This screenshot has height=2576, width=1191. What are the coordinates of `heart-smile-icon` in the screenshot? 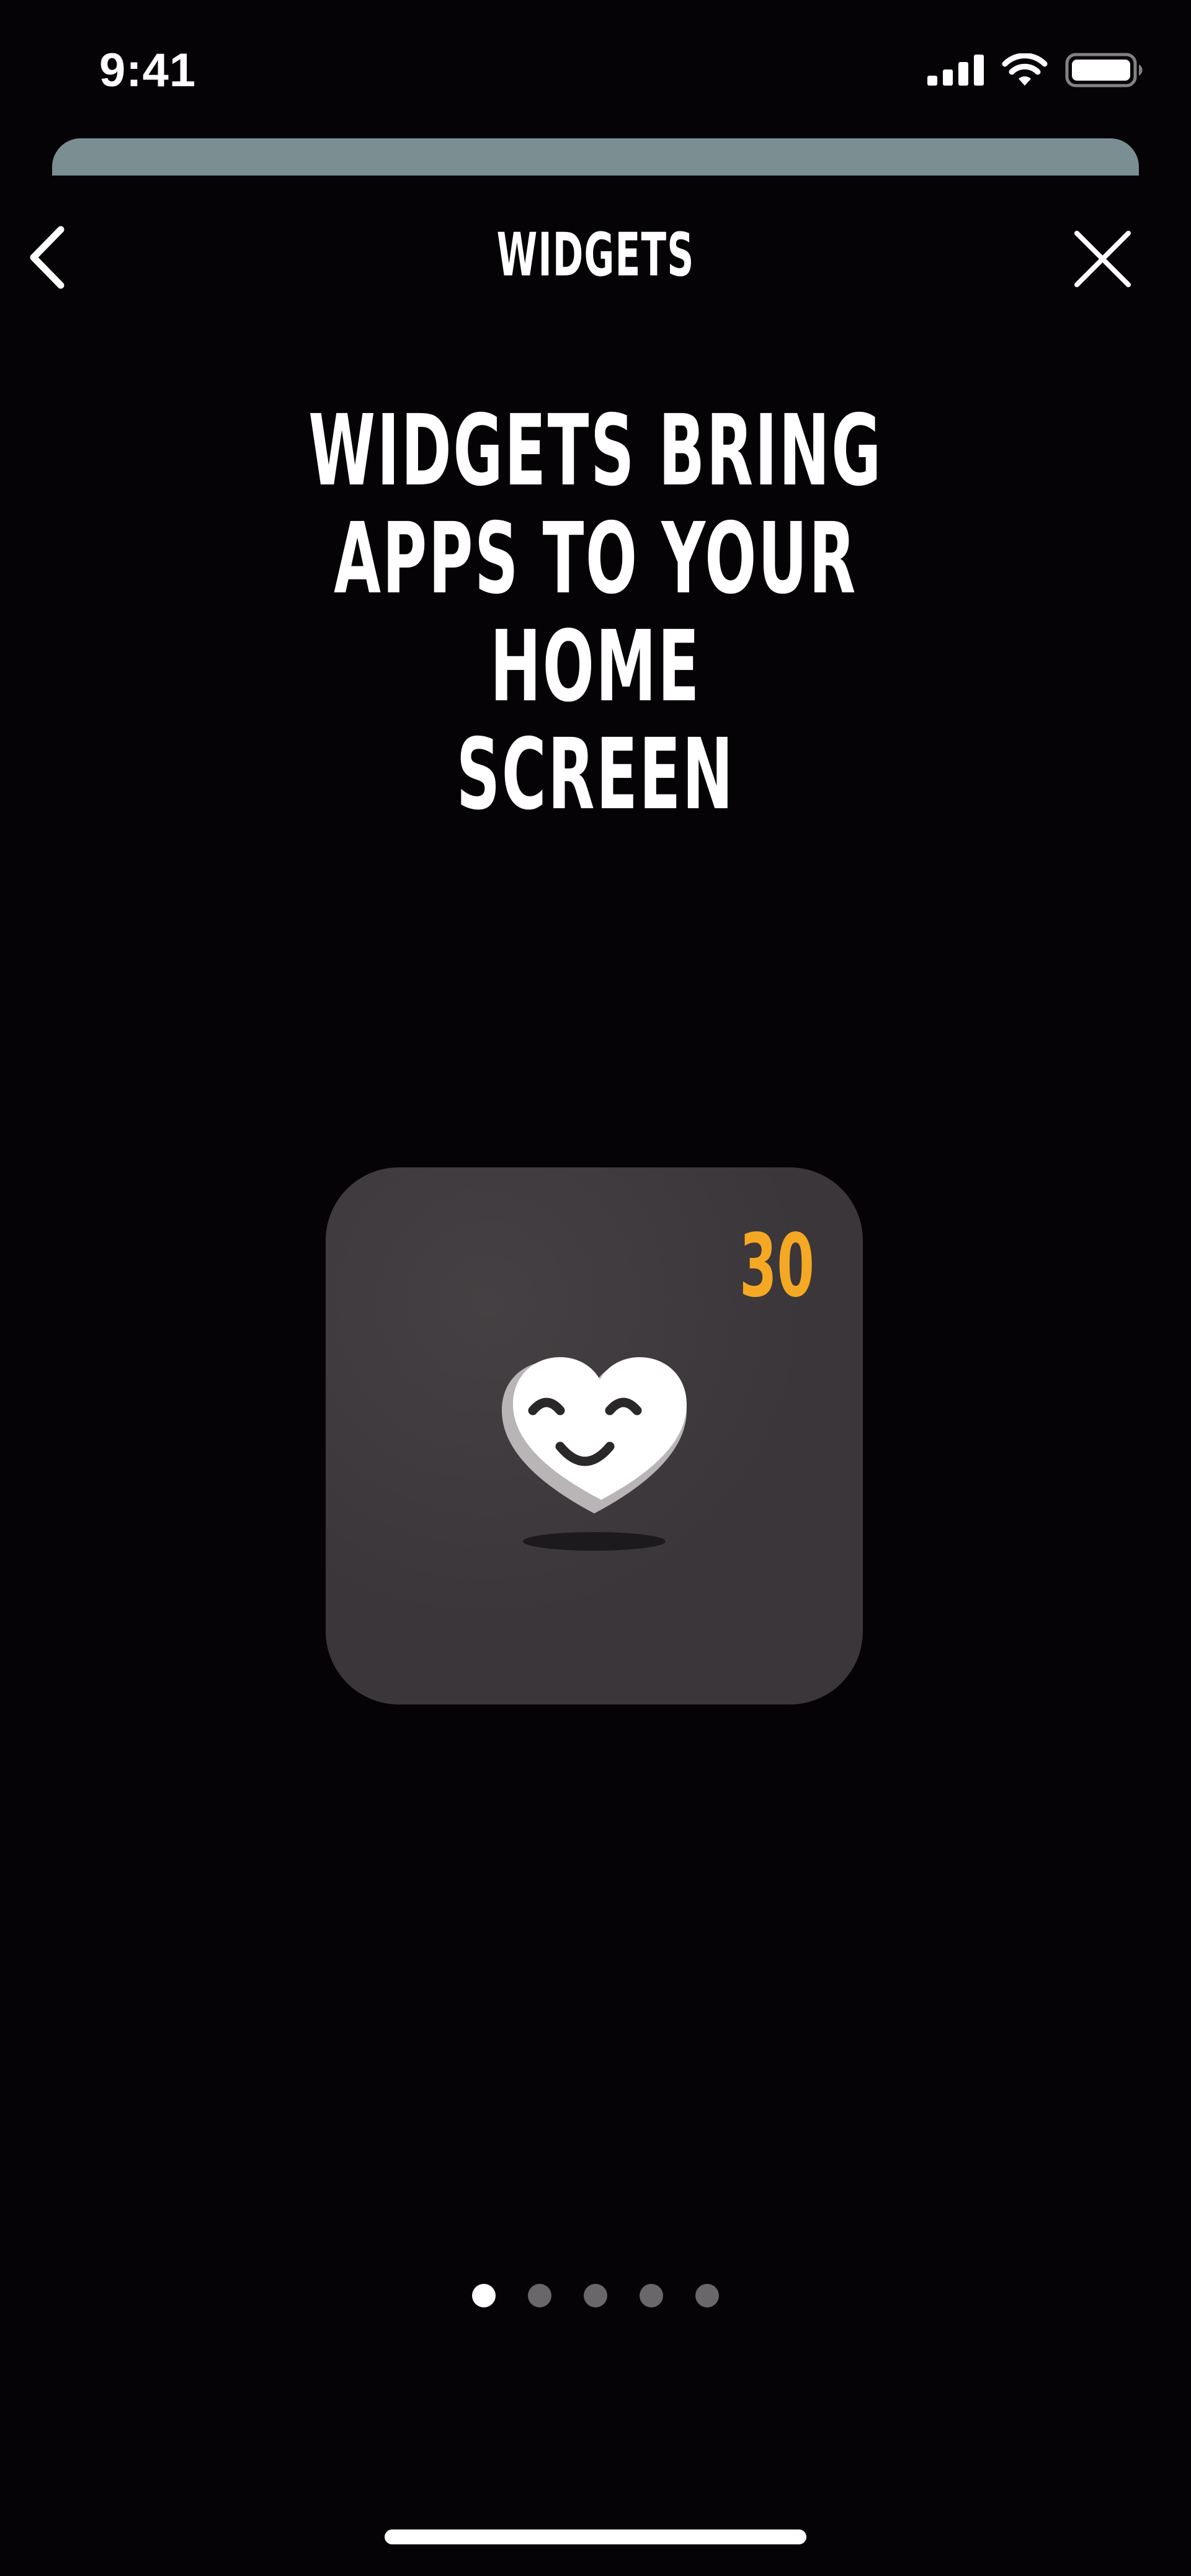 It's located at (595, 1435).